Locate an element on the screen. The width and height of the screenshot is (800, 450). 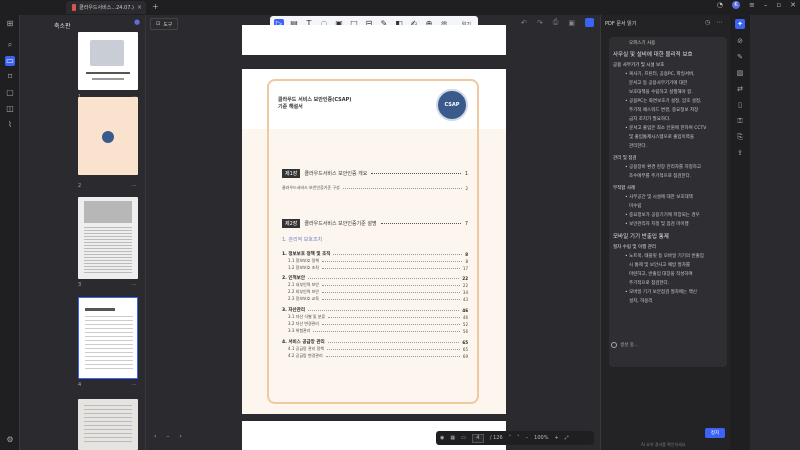
page-up-icon: ˄ is located at coordinates (510, 438).